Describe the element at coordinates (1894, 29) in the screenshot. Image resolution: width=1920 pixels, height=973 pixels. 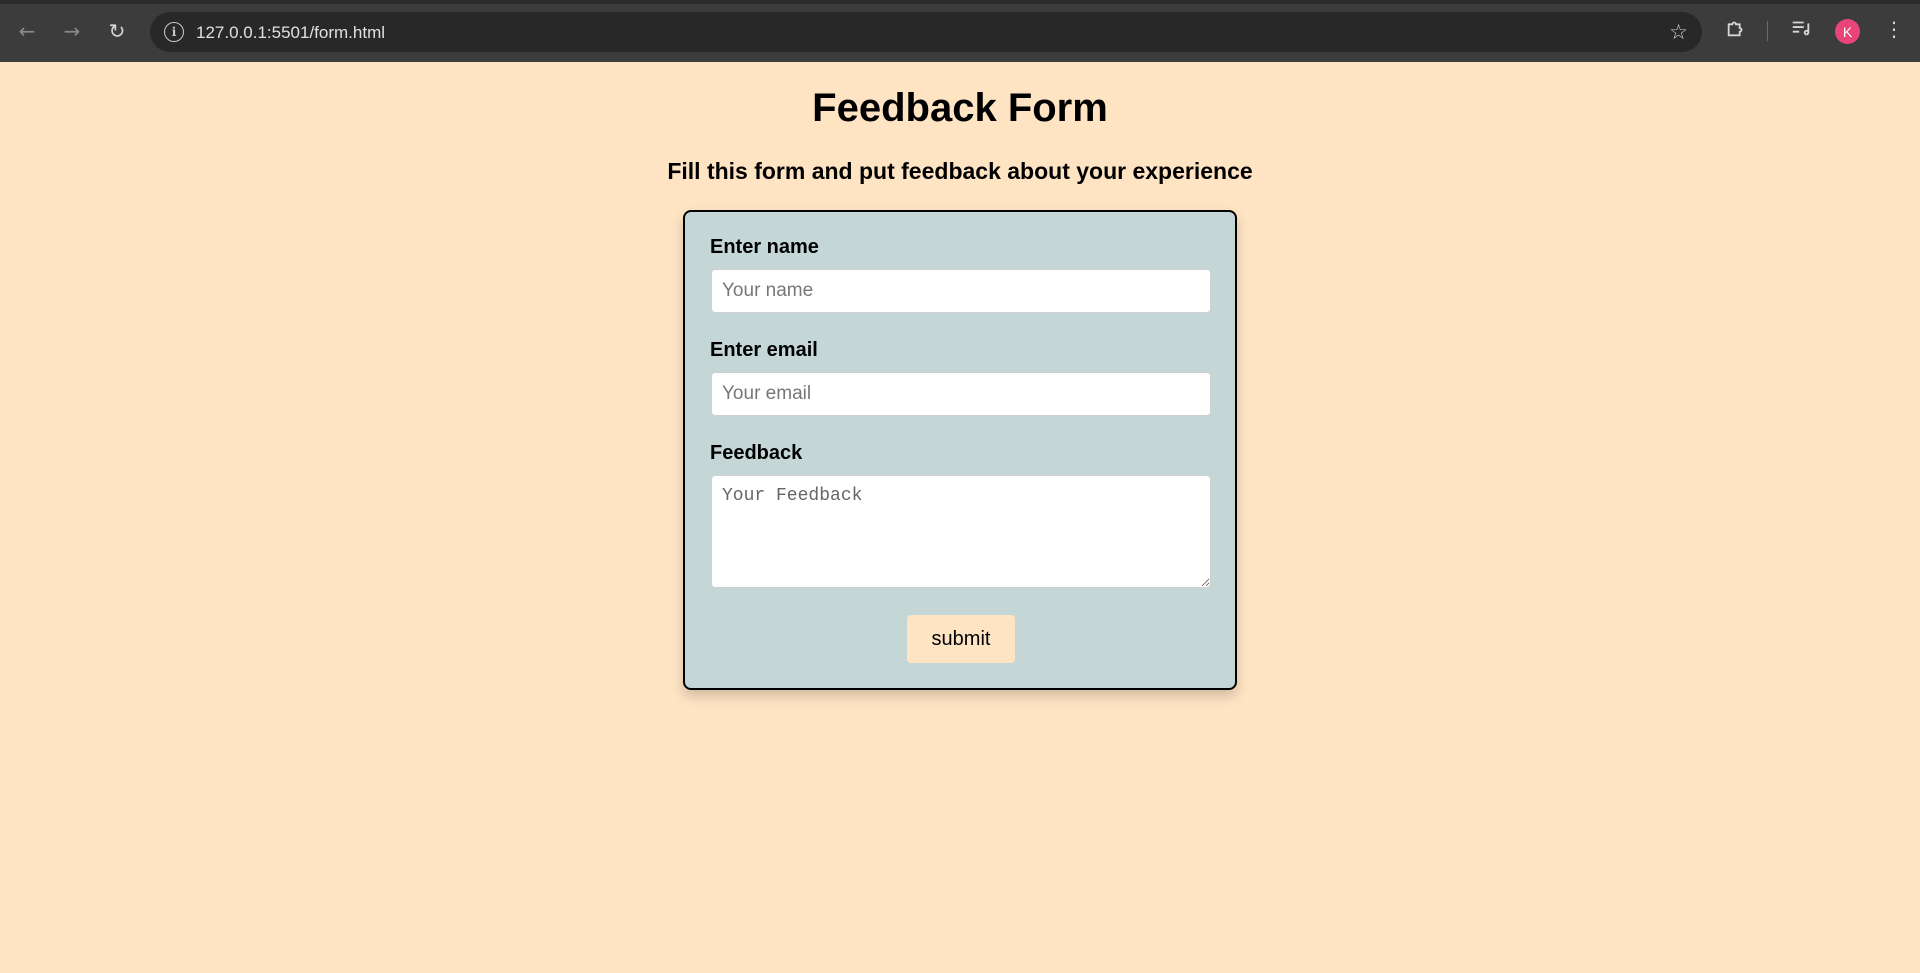
I see `kebab-menu-icon: ⋮` at that location.